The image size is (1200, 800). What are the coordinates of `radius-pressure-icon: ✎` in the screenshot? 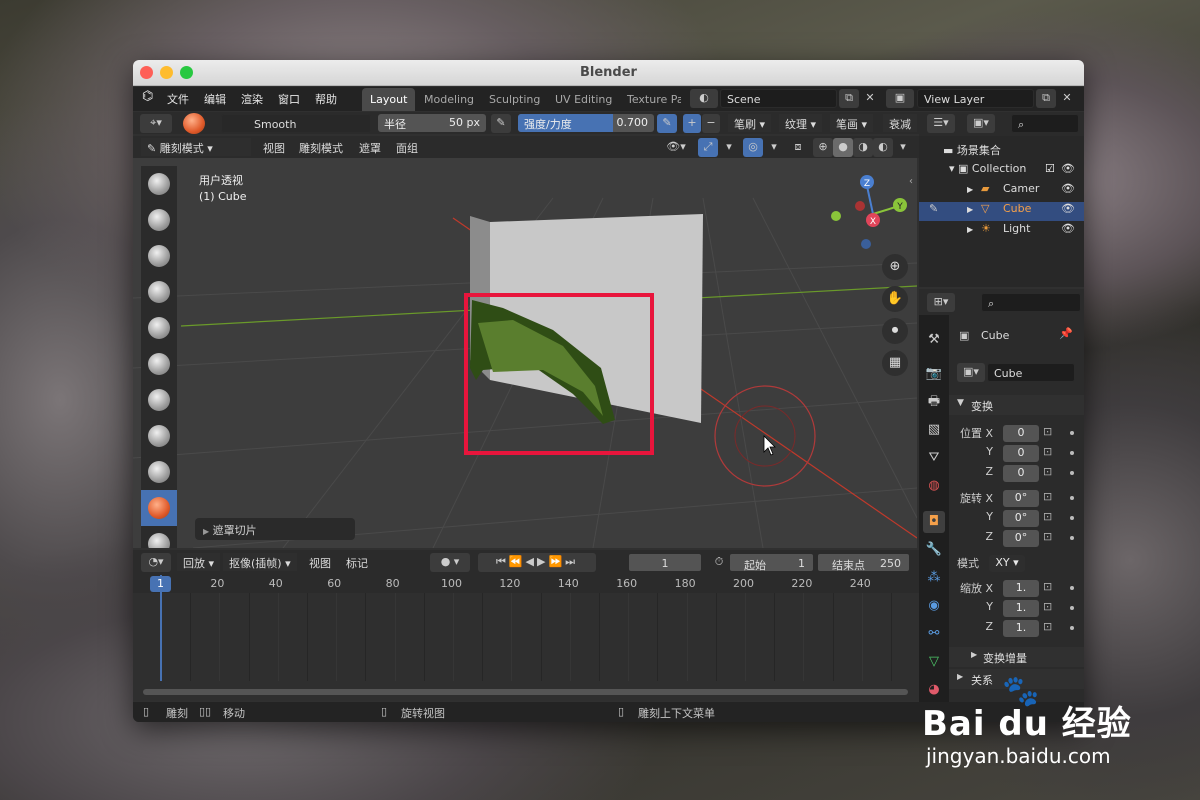 It's located at (501, 123).